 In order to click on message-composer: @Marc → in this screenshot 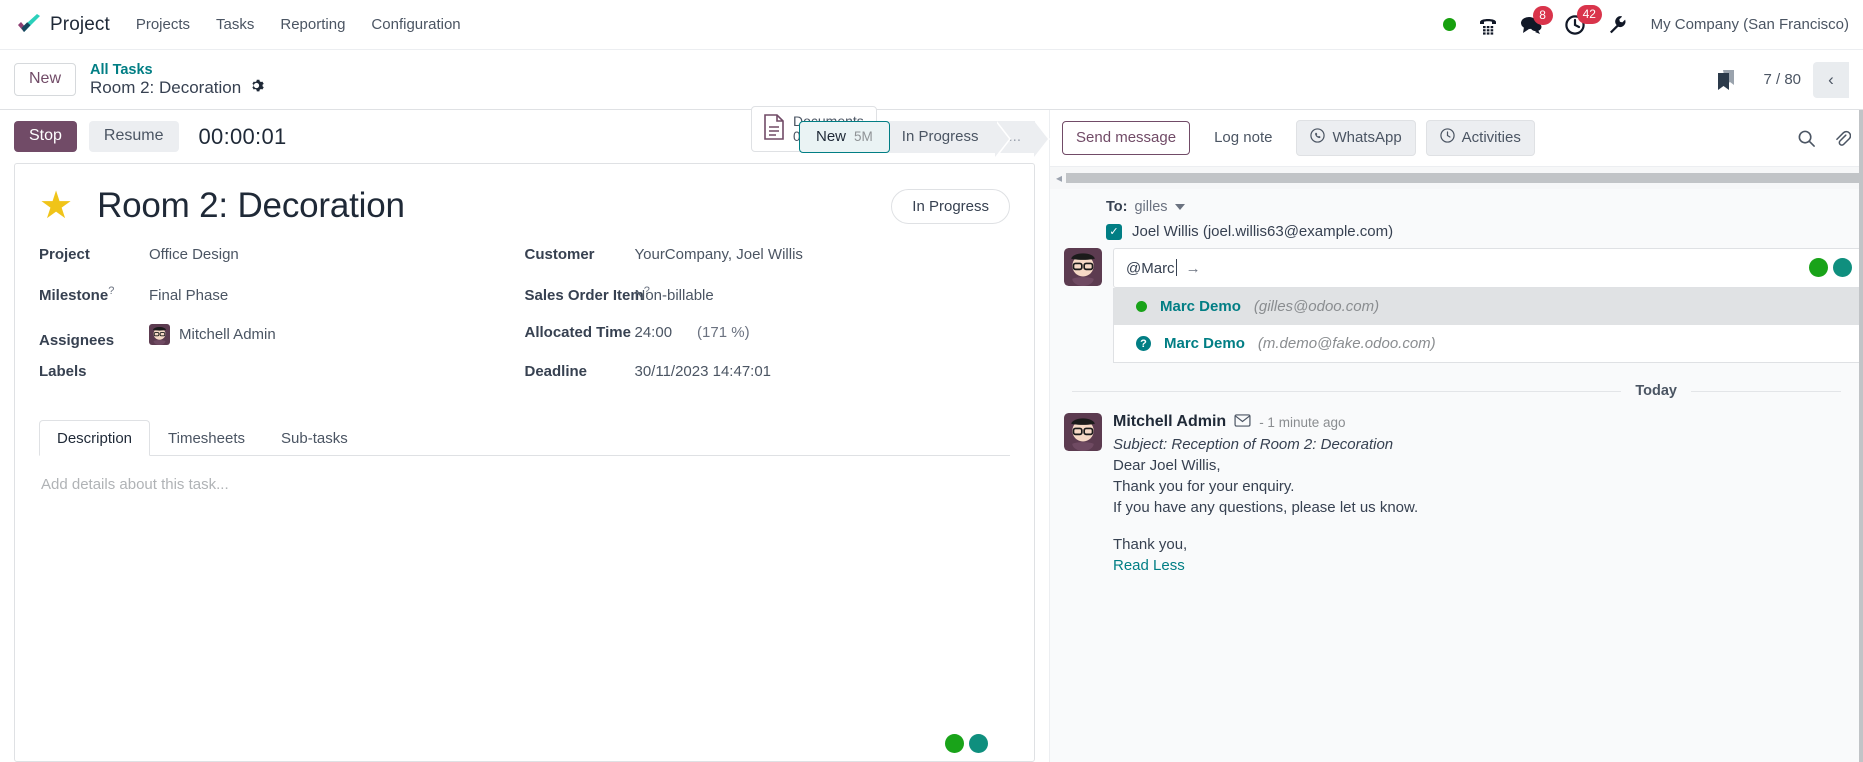, I will do `click(1488, 268)`.